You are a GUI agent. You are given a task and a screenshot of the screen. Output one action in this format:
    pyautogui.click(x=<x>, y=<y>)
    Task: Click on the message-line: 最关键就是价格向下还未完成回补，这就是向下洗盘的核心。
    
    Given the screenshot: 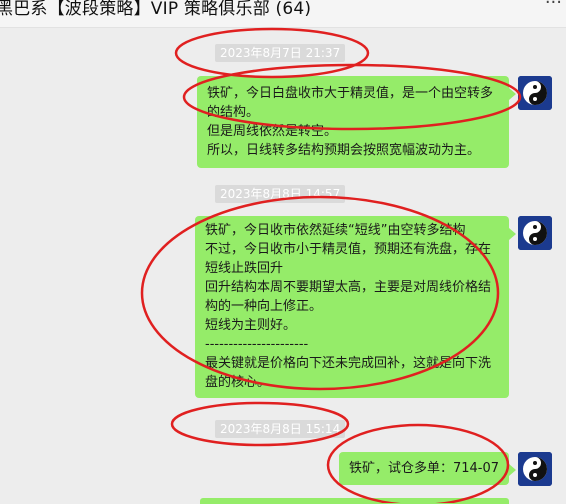 What is the action you would take?
    pyautogui.click(x=348, y=373)
    